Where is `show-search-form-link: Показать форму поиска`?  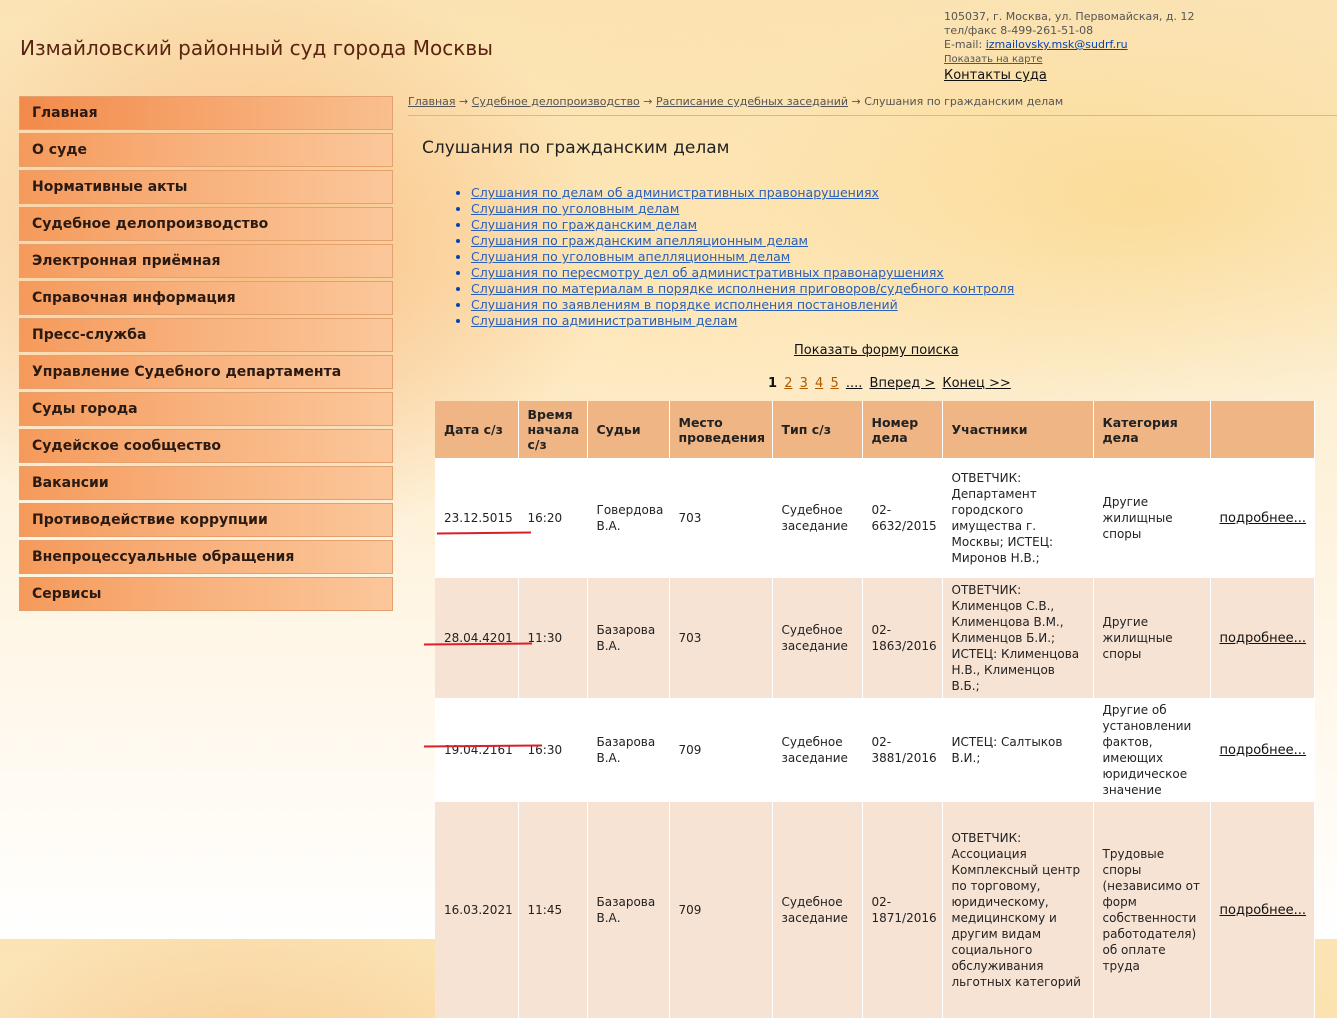 show-search-form-link: Показать форму поиска is located at coordinates (876, 350).